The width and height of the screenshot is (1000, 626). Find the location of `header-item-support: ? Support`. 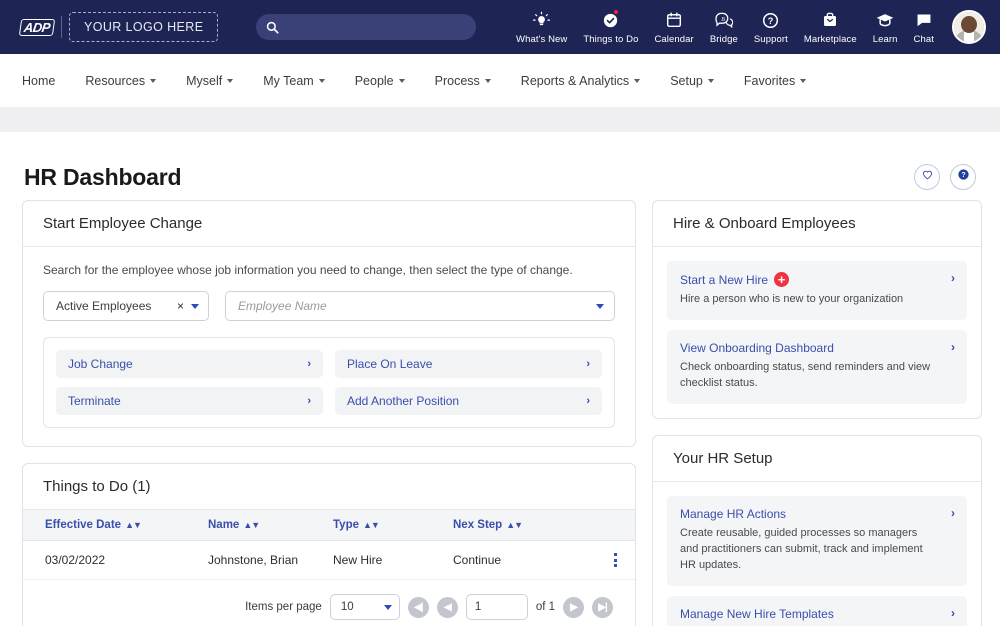

header-item-support: ? Support is located at coordinates (771, 27).